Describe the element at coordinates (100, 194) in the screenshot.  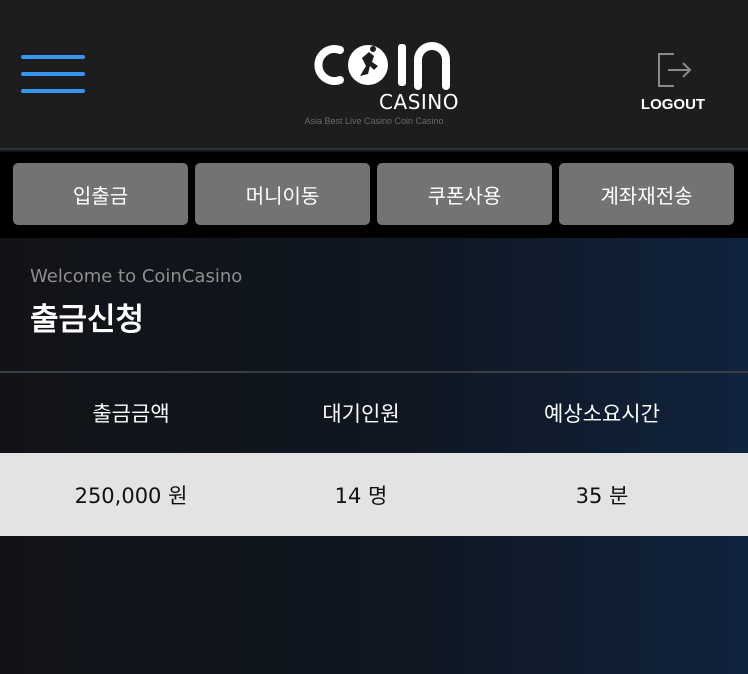
I see `tab-deposit-withdraw: 입출금` at that location.